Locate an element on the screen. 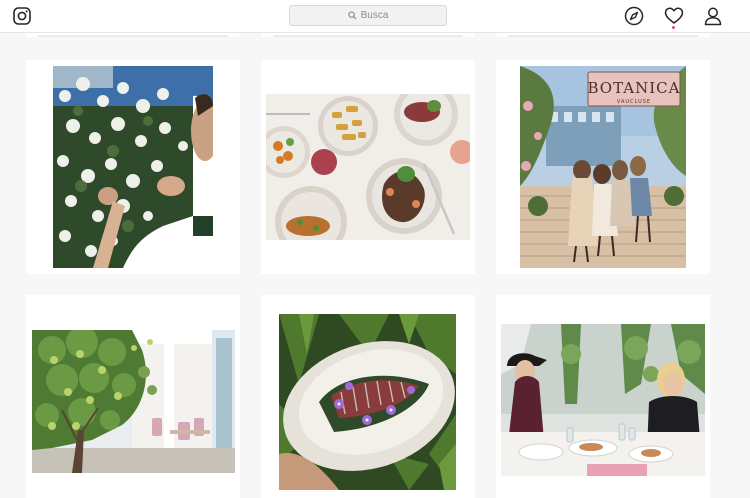 This screenshot has height=498, width=750. top-nav-bar: Busca is located at coordinates (375, 16).